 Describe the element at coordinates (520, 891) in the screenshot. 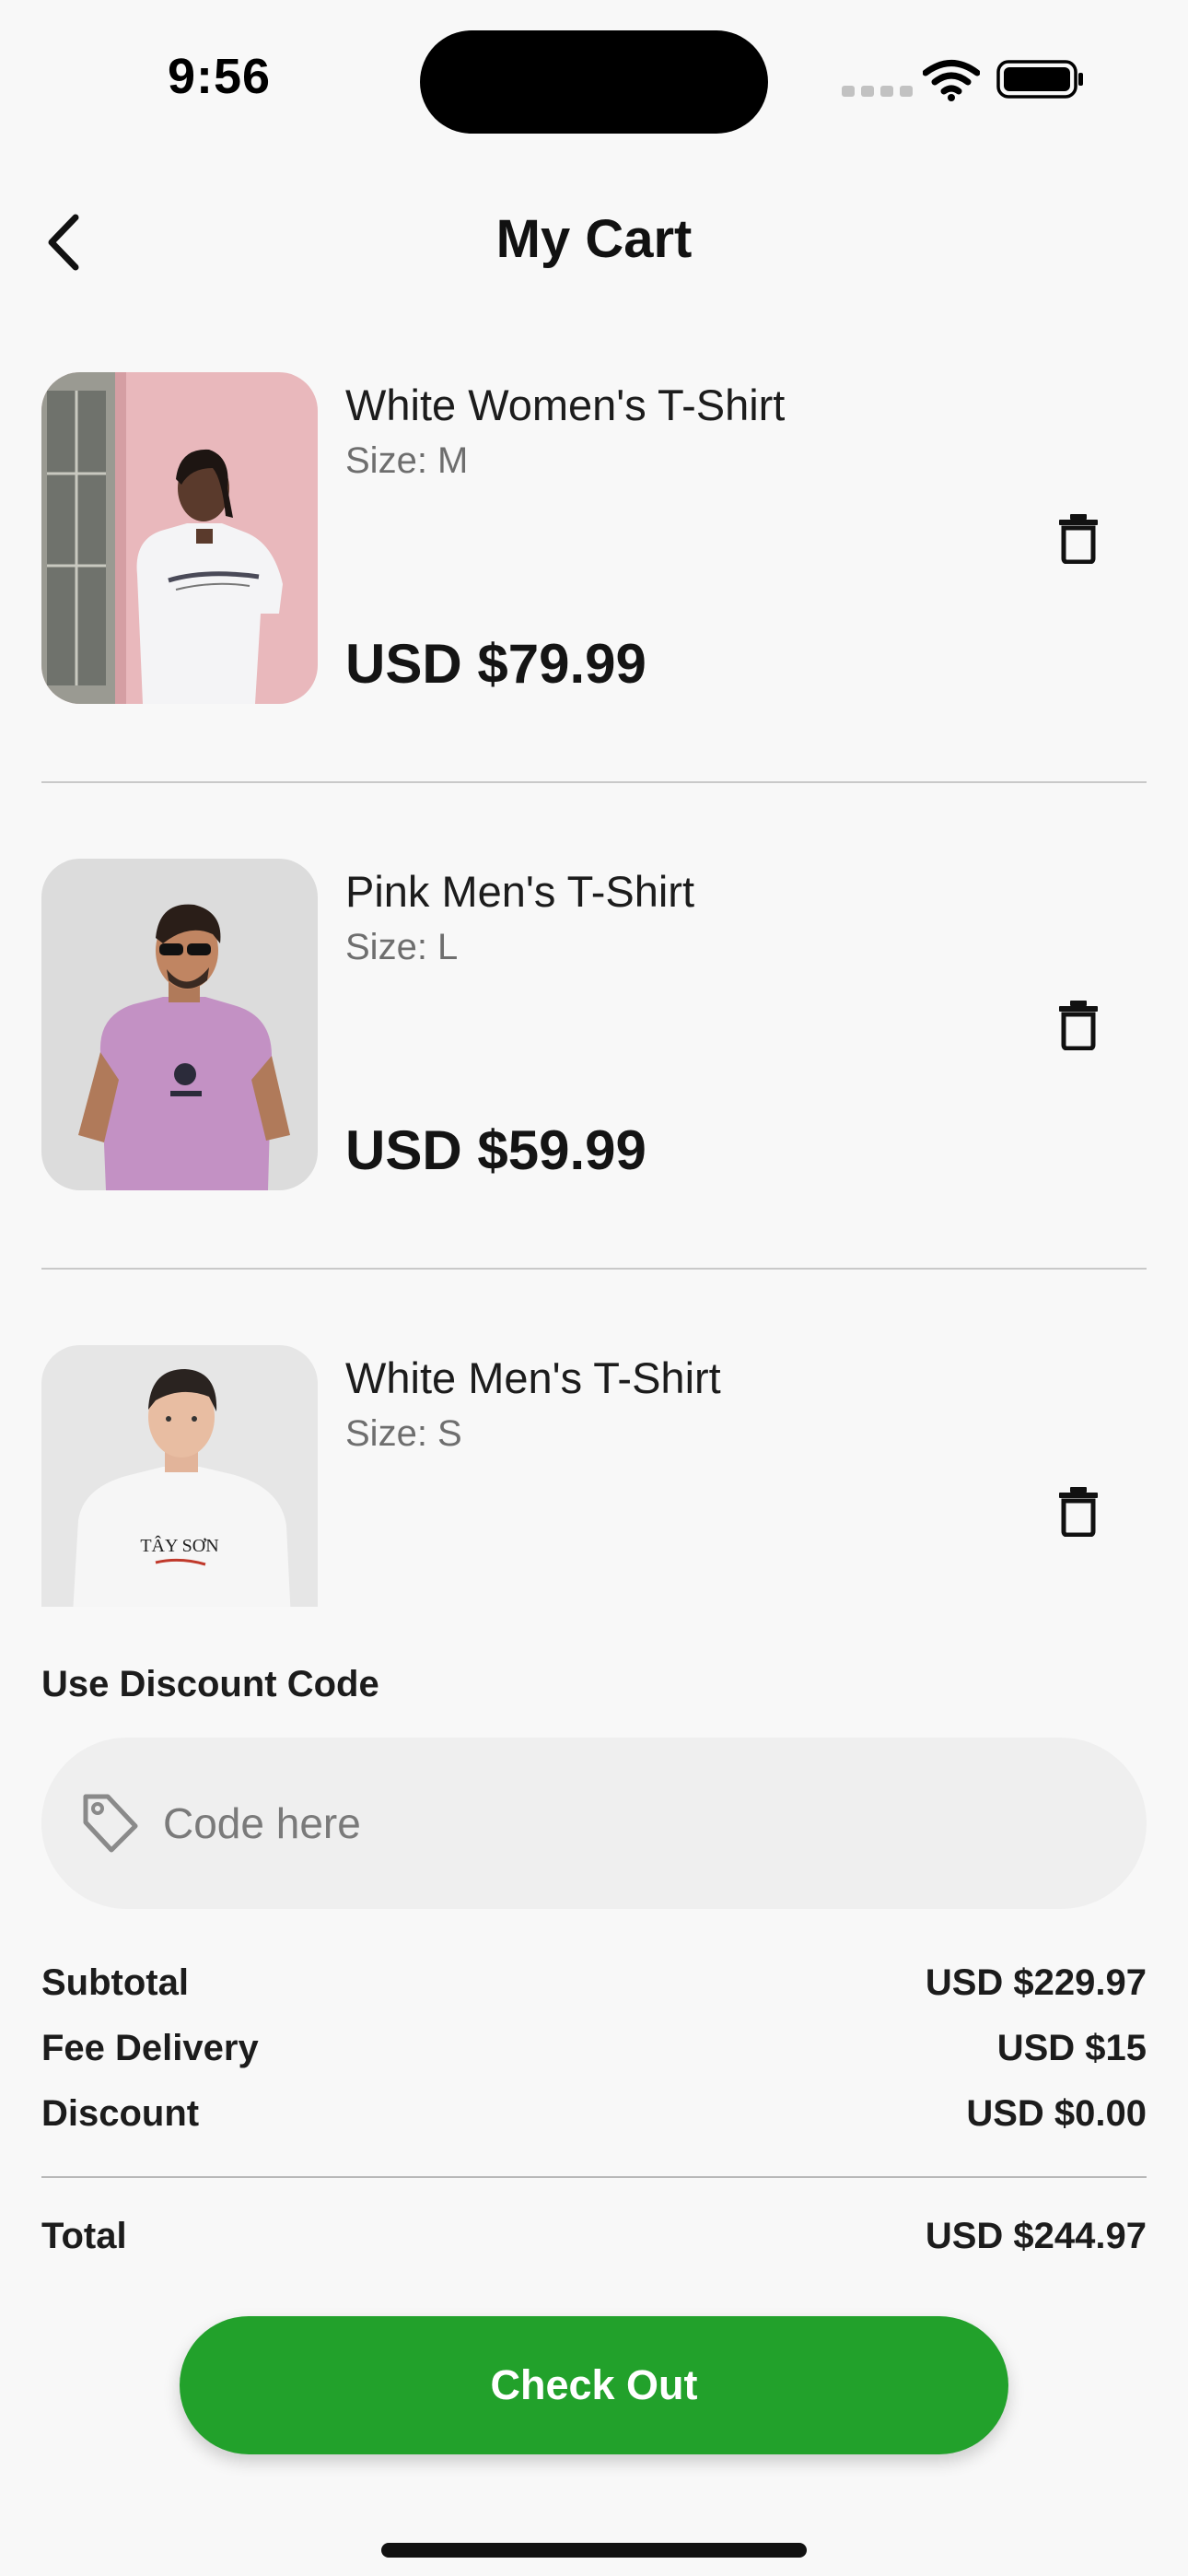

I see `product-name: Pink Men's T-Shirt` at that location.